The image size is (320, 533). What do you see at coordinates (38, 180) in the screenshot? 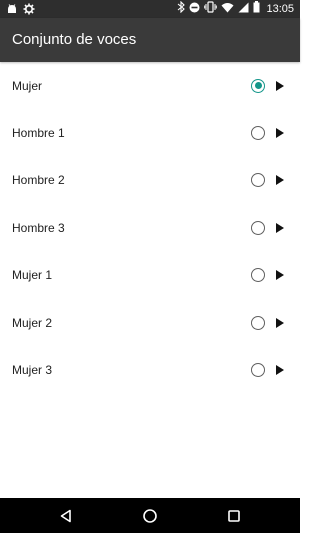
I see `voice-label: Hombre 2` at bounding box center [38, 180].